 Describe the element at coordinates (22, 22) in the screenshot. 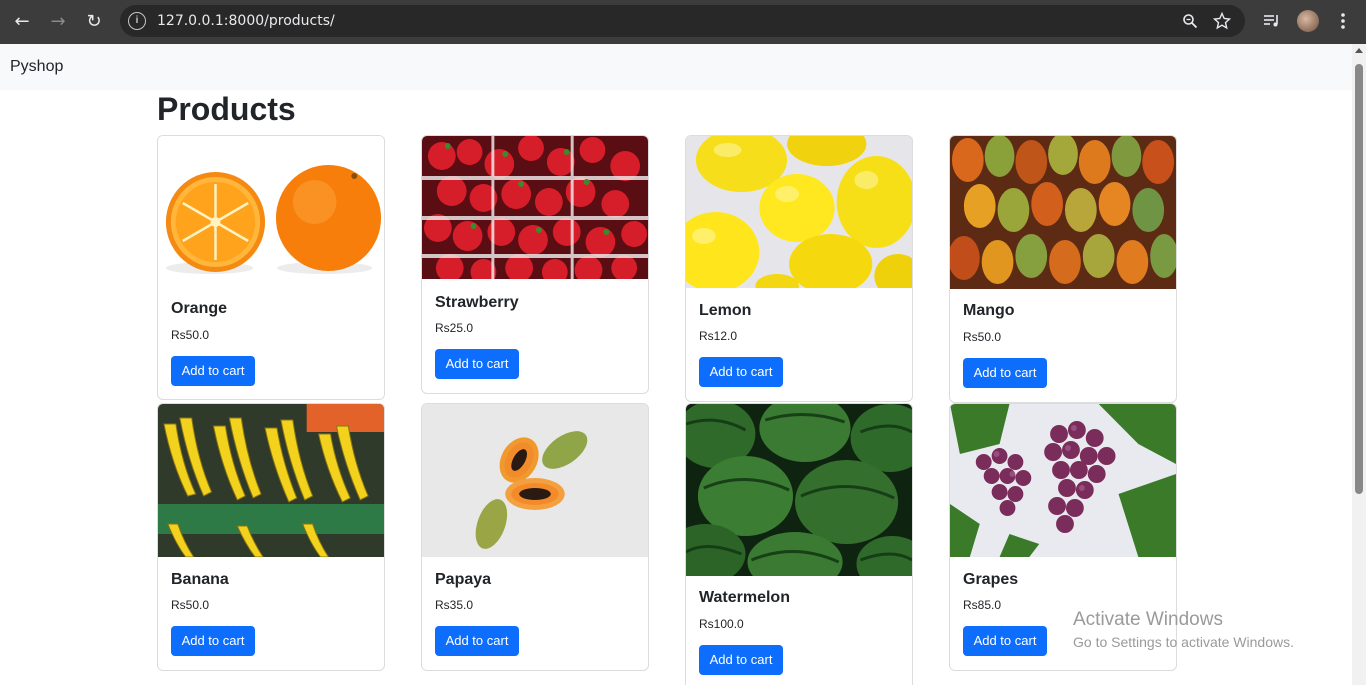

I see `back-arrow-icon: ←` at that location.